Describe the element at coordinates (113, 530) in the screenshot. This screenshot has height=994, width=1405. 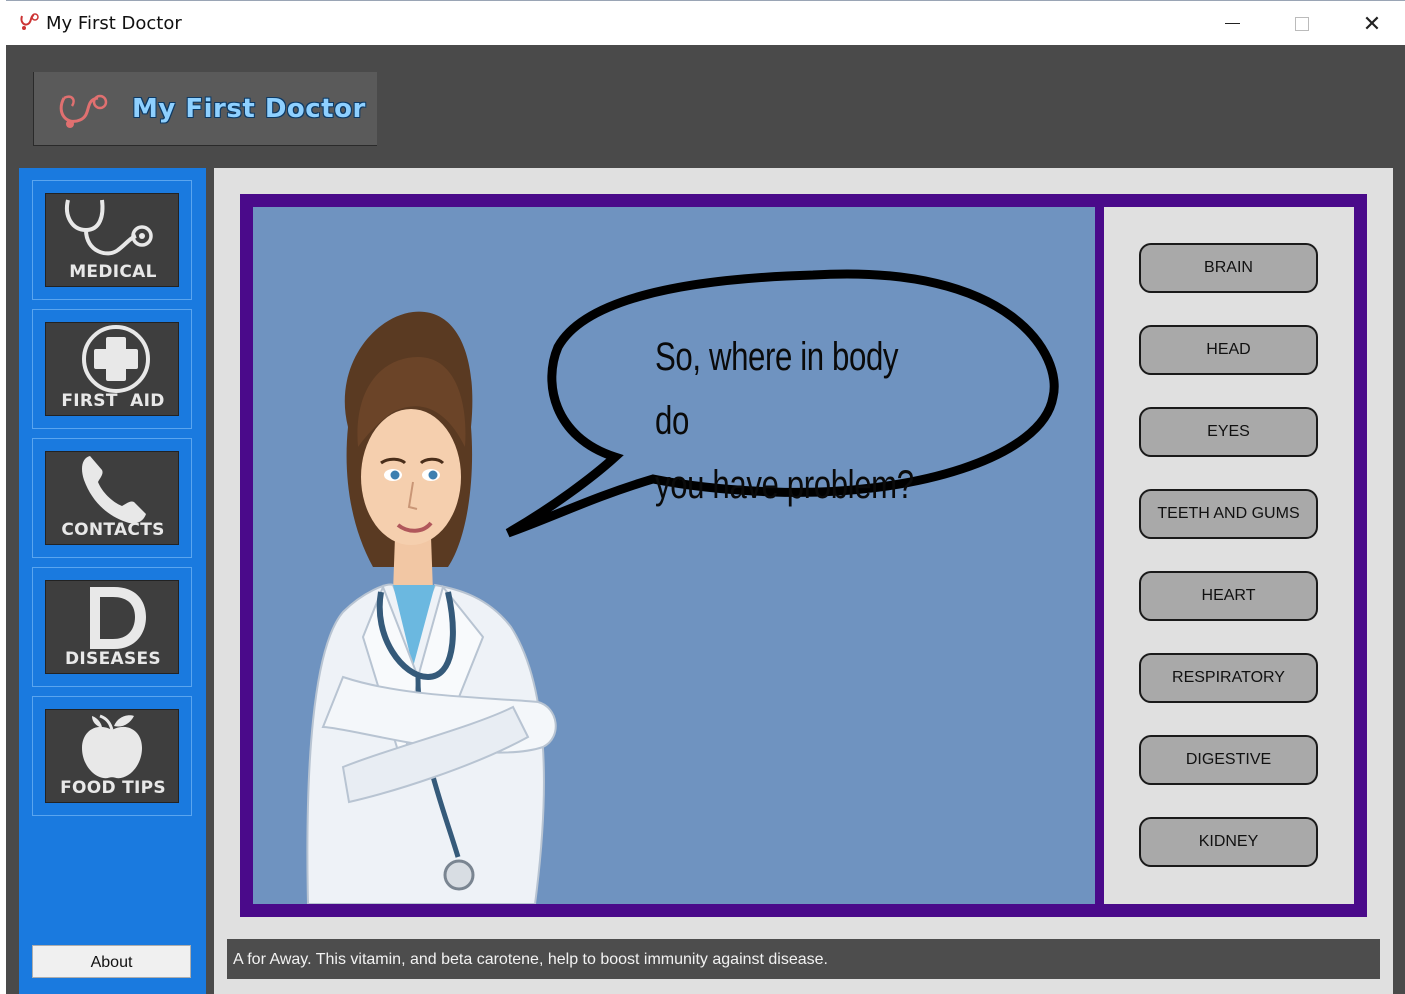
I see `sidebar-item-label: CONTACTS` at that location.